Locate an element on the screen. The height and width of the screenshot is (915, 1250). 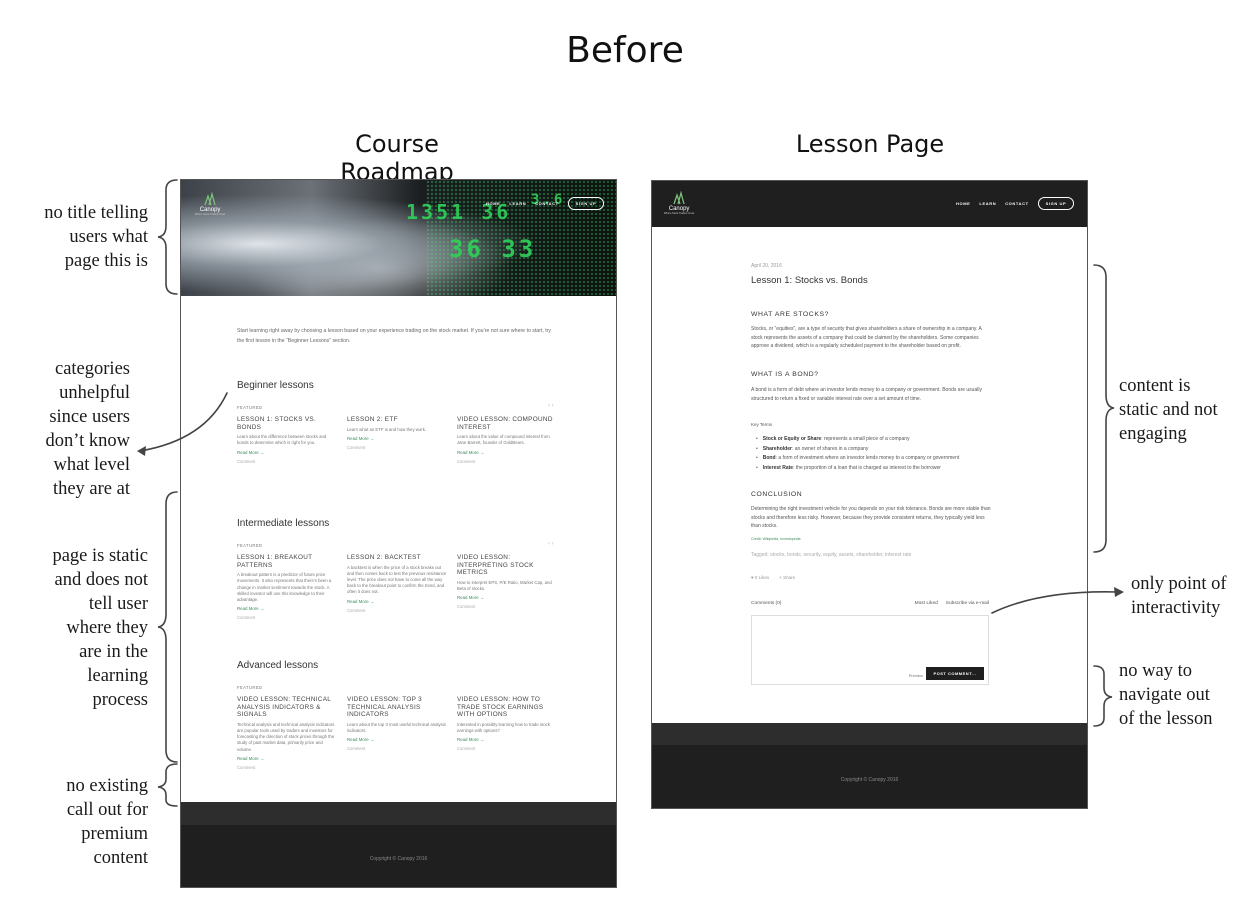
brace-left-static is located at coordinates (167, 627).